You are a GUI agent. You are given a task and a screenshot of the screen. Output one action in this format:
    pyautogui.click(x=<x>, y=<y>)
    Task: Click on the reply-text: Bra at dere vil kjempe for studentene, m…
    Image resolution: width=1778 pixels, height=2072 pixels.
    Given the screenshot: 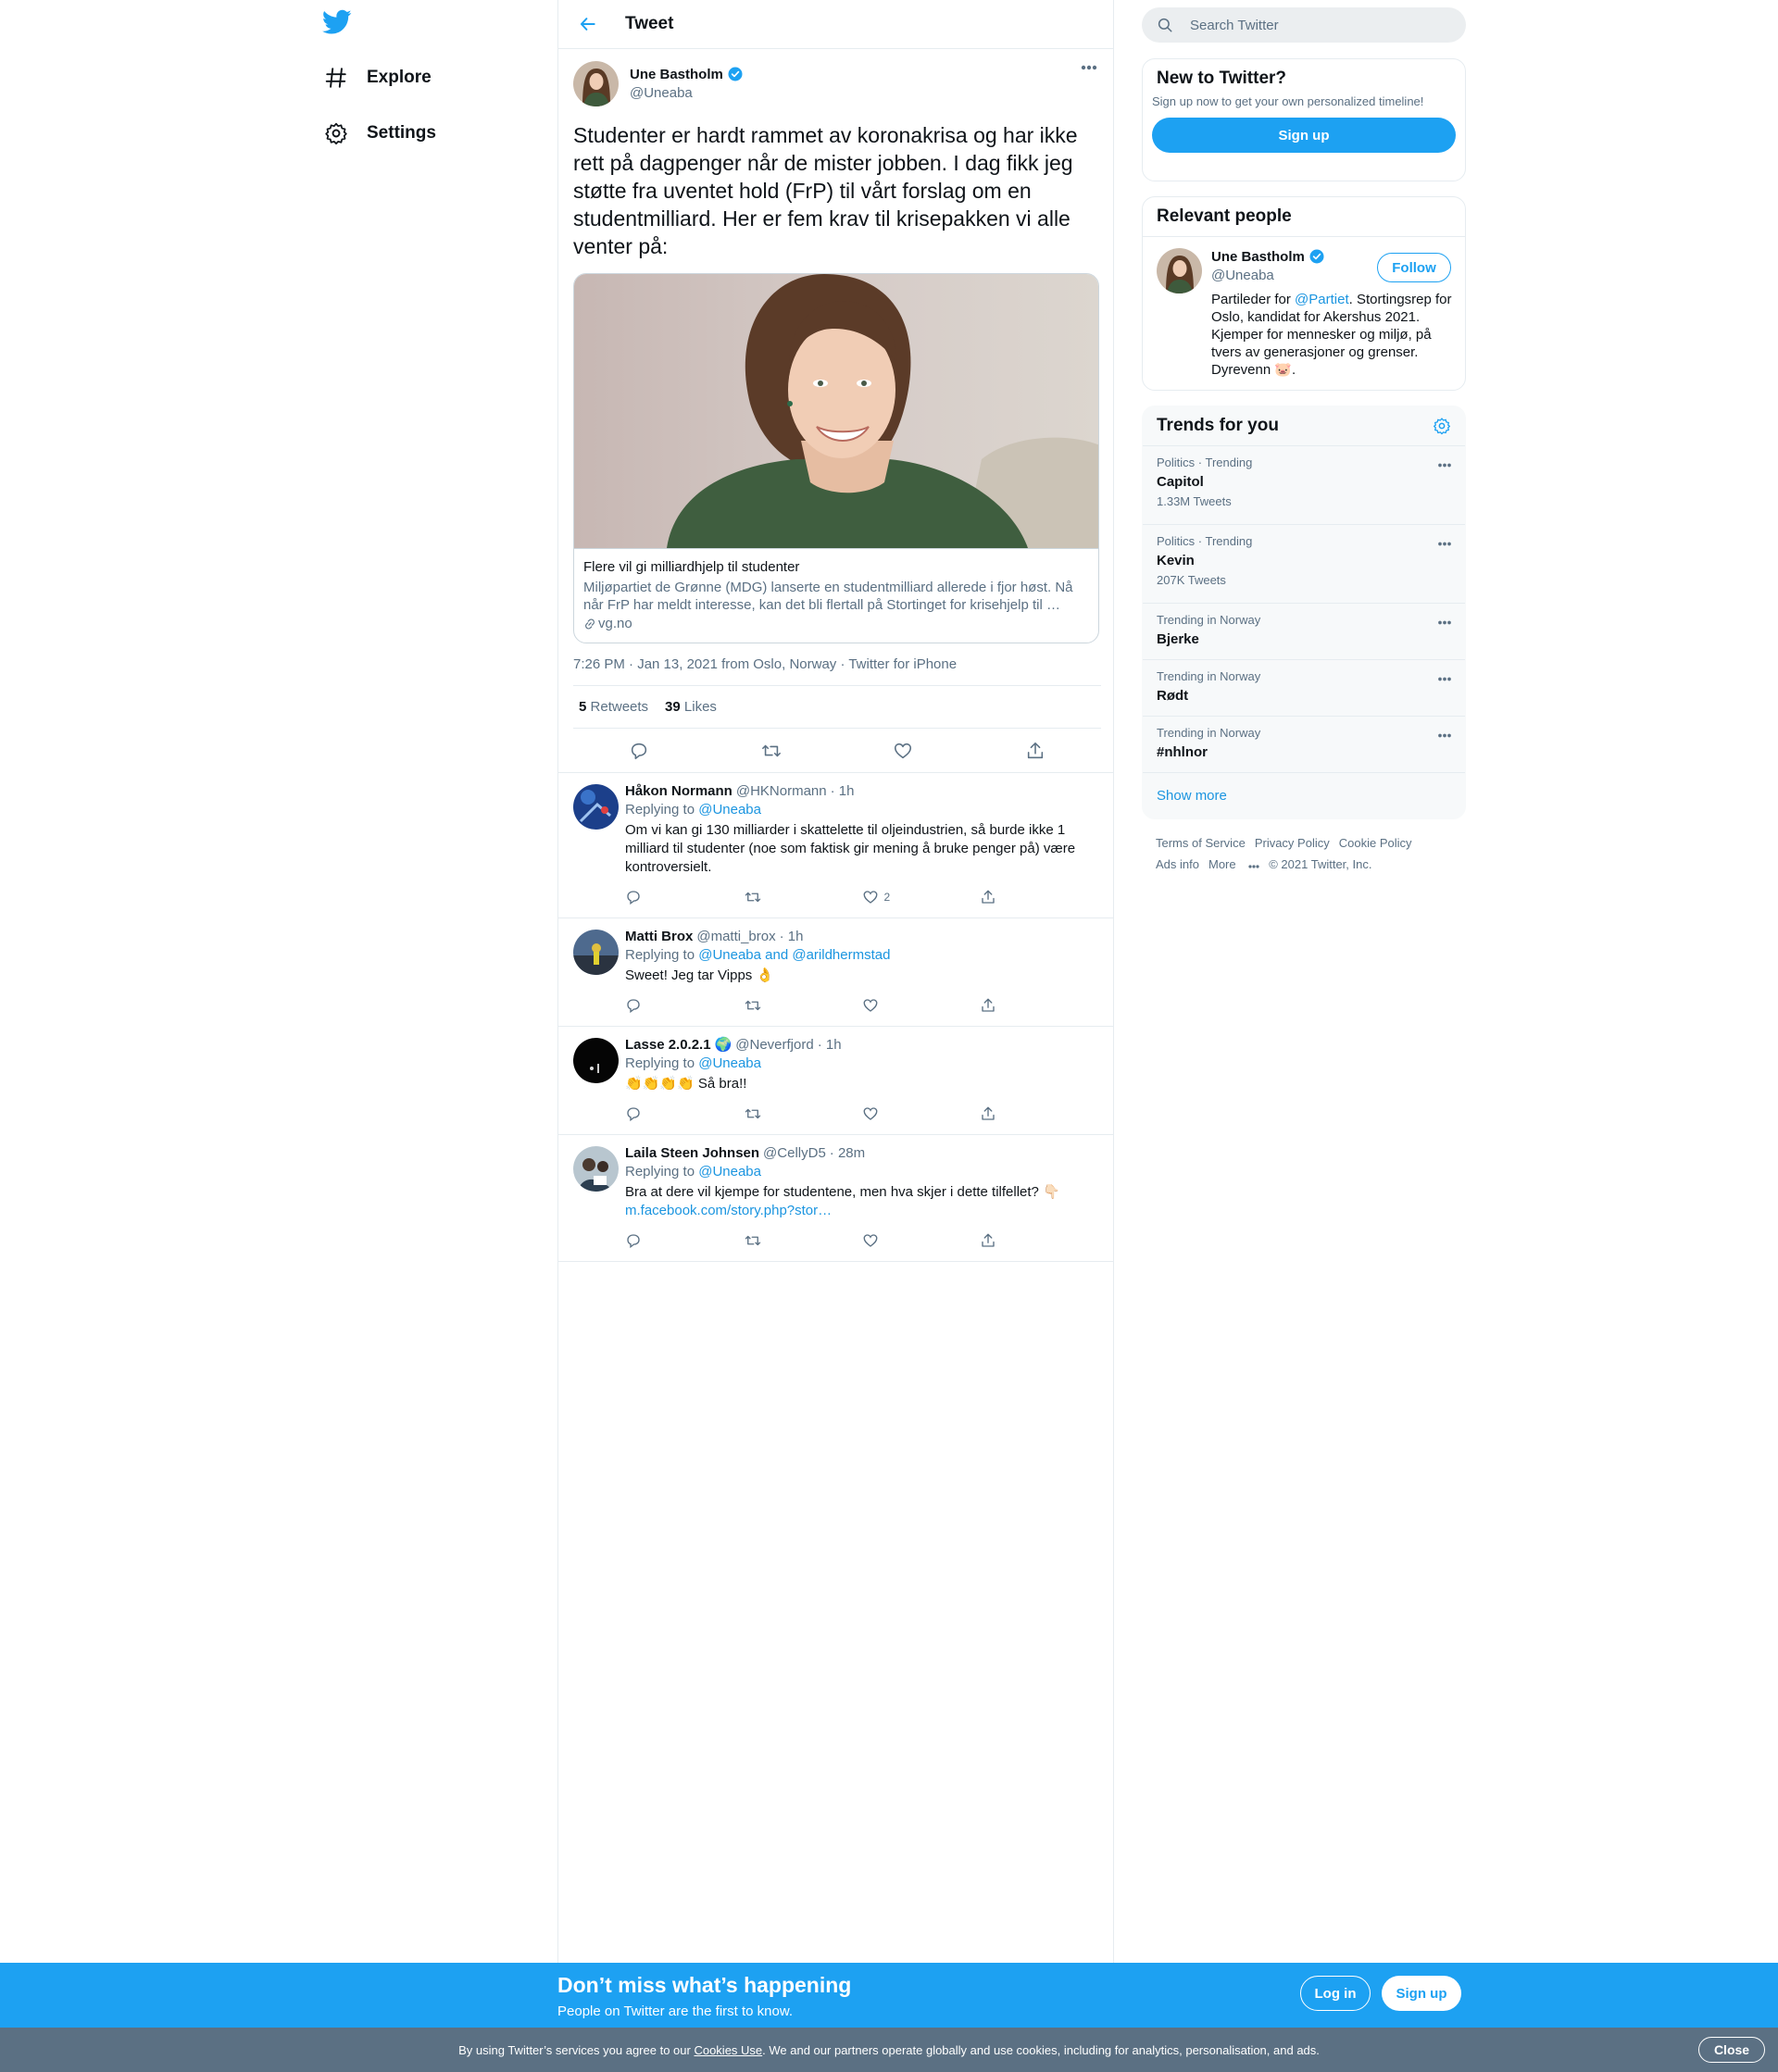 What is the action you would take?
    pyautogui.click(x=842, y=1192)
    